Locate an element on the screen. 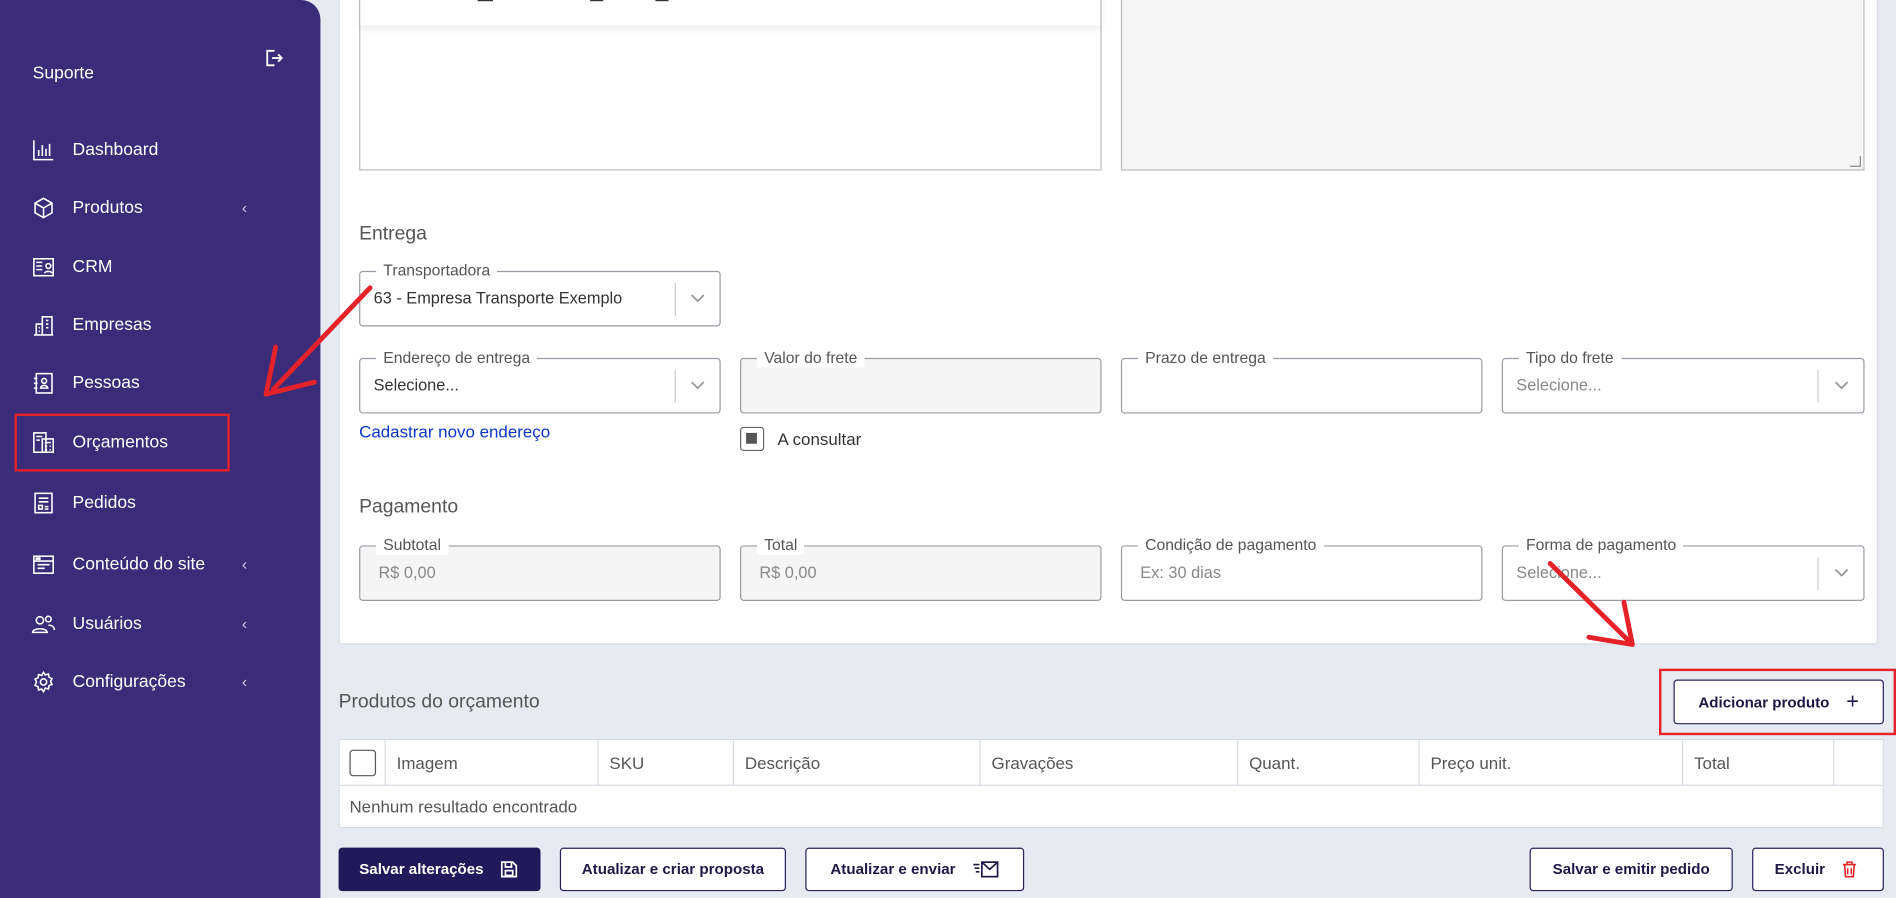  arrow-to-orcamentos is located at coordinates (321, 338).